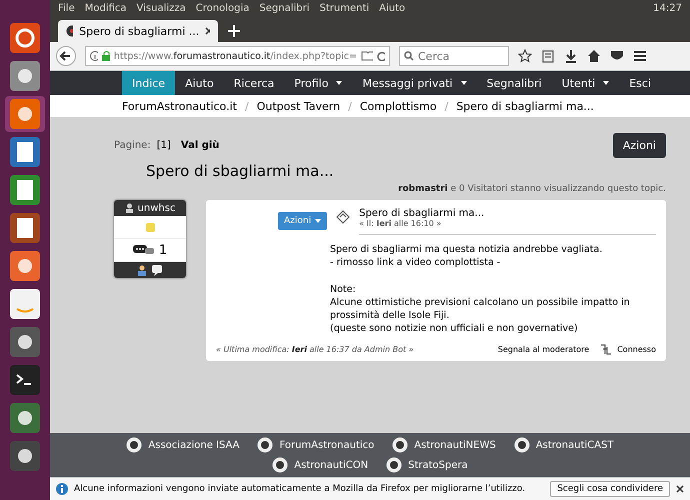  Describe the element at coordinates (300, 489) in the screenshot. I see `notification-text: Alcune informazioni vengono inviate automaticamente a Mozilla da Firefox per migliorarne l’utilizzo.` at that location.